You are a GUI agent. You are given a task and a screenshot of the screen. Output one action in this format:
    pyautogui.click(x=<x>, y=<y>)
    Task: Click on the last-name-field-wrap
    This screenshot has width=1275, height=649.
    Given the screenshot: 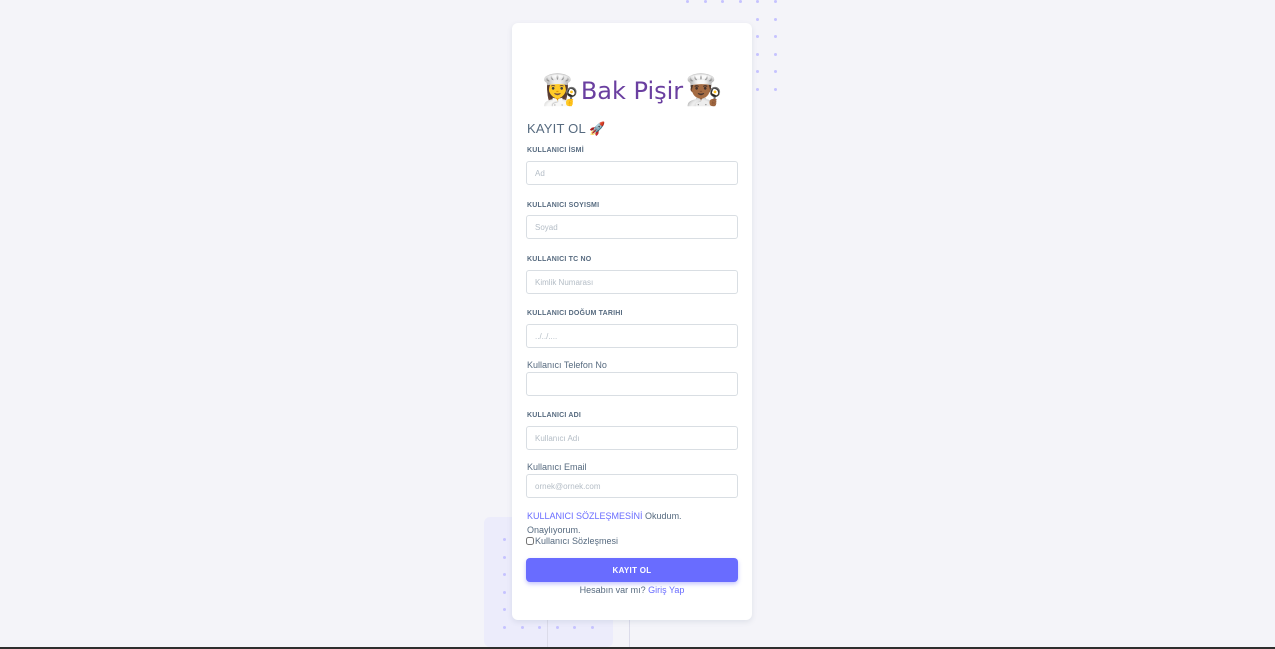 What is the action you would take?
    pyautogui.click(x=632, y=227)
    